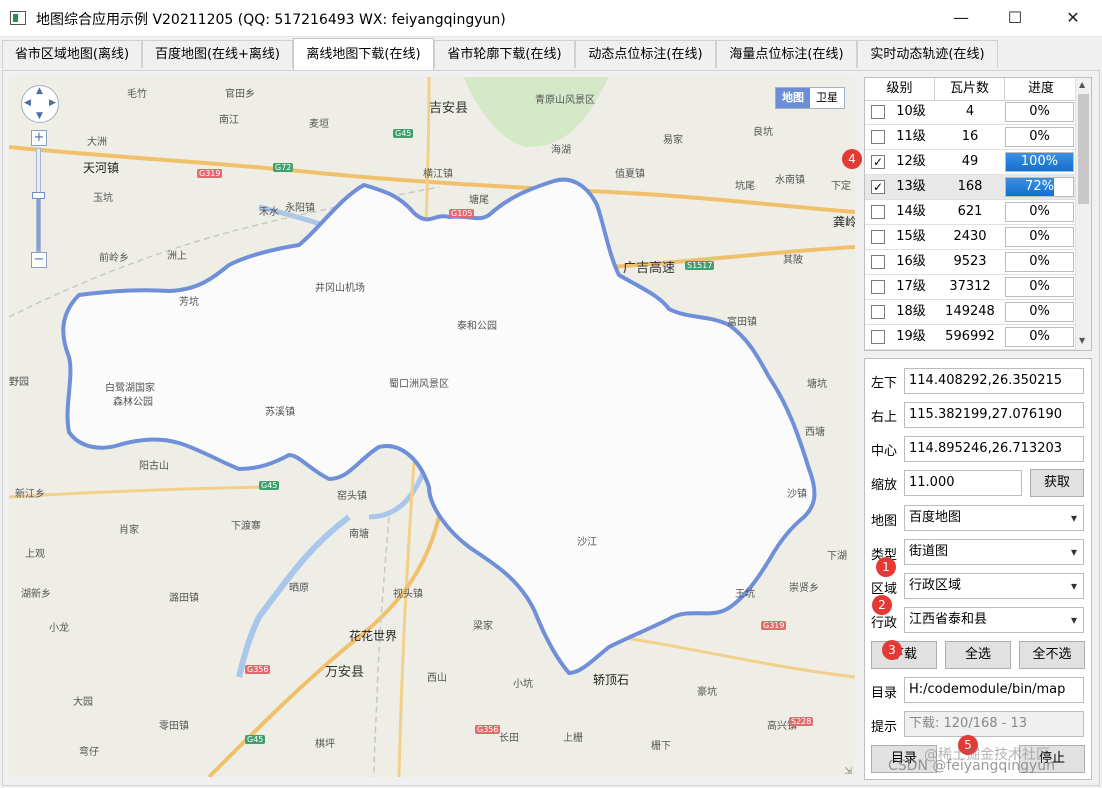 Image resolution: width=1102 pixels, height=788 pixels. I want to click on bottom-left-input: 114.408292,26.350215, so click(994, 381).